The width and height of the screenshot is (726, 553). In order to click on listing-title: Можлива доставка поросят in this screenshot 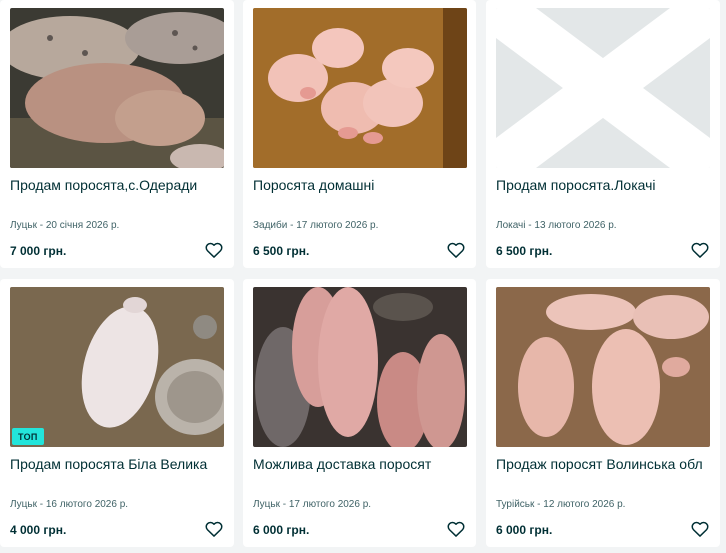, I will do `click(342, 464)`.